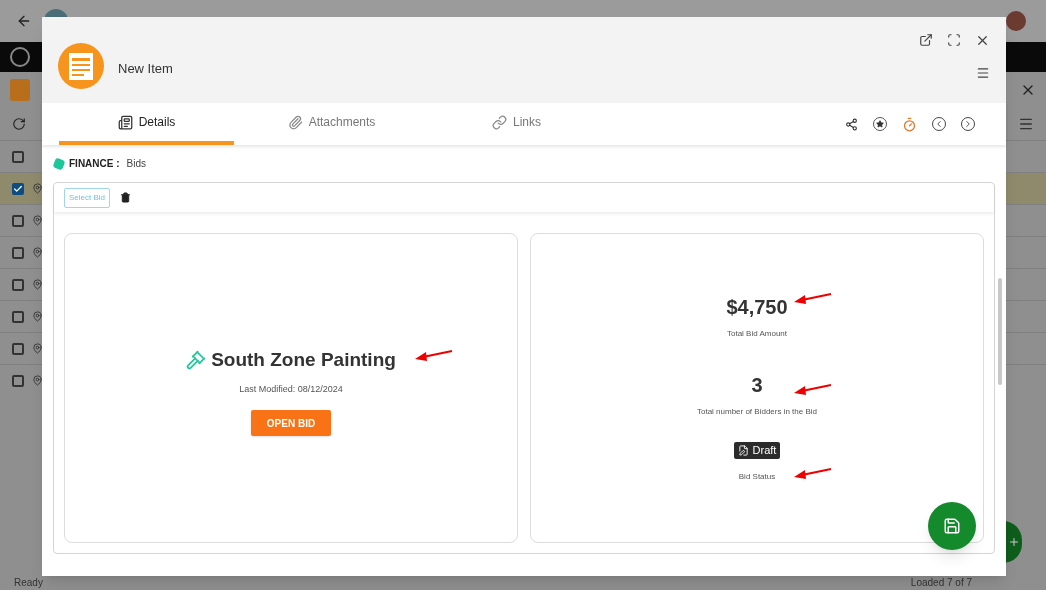 This screenshot has width=1046, height=590. I want to click on plus-icon, so click(1014, 542).